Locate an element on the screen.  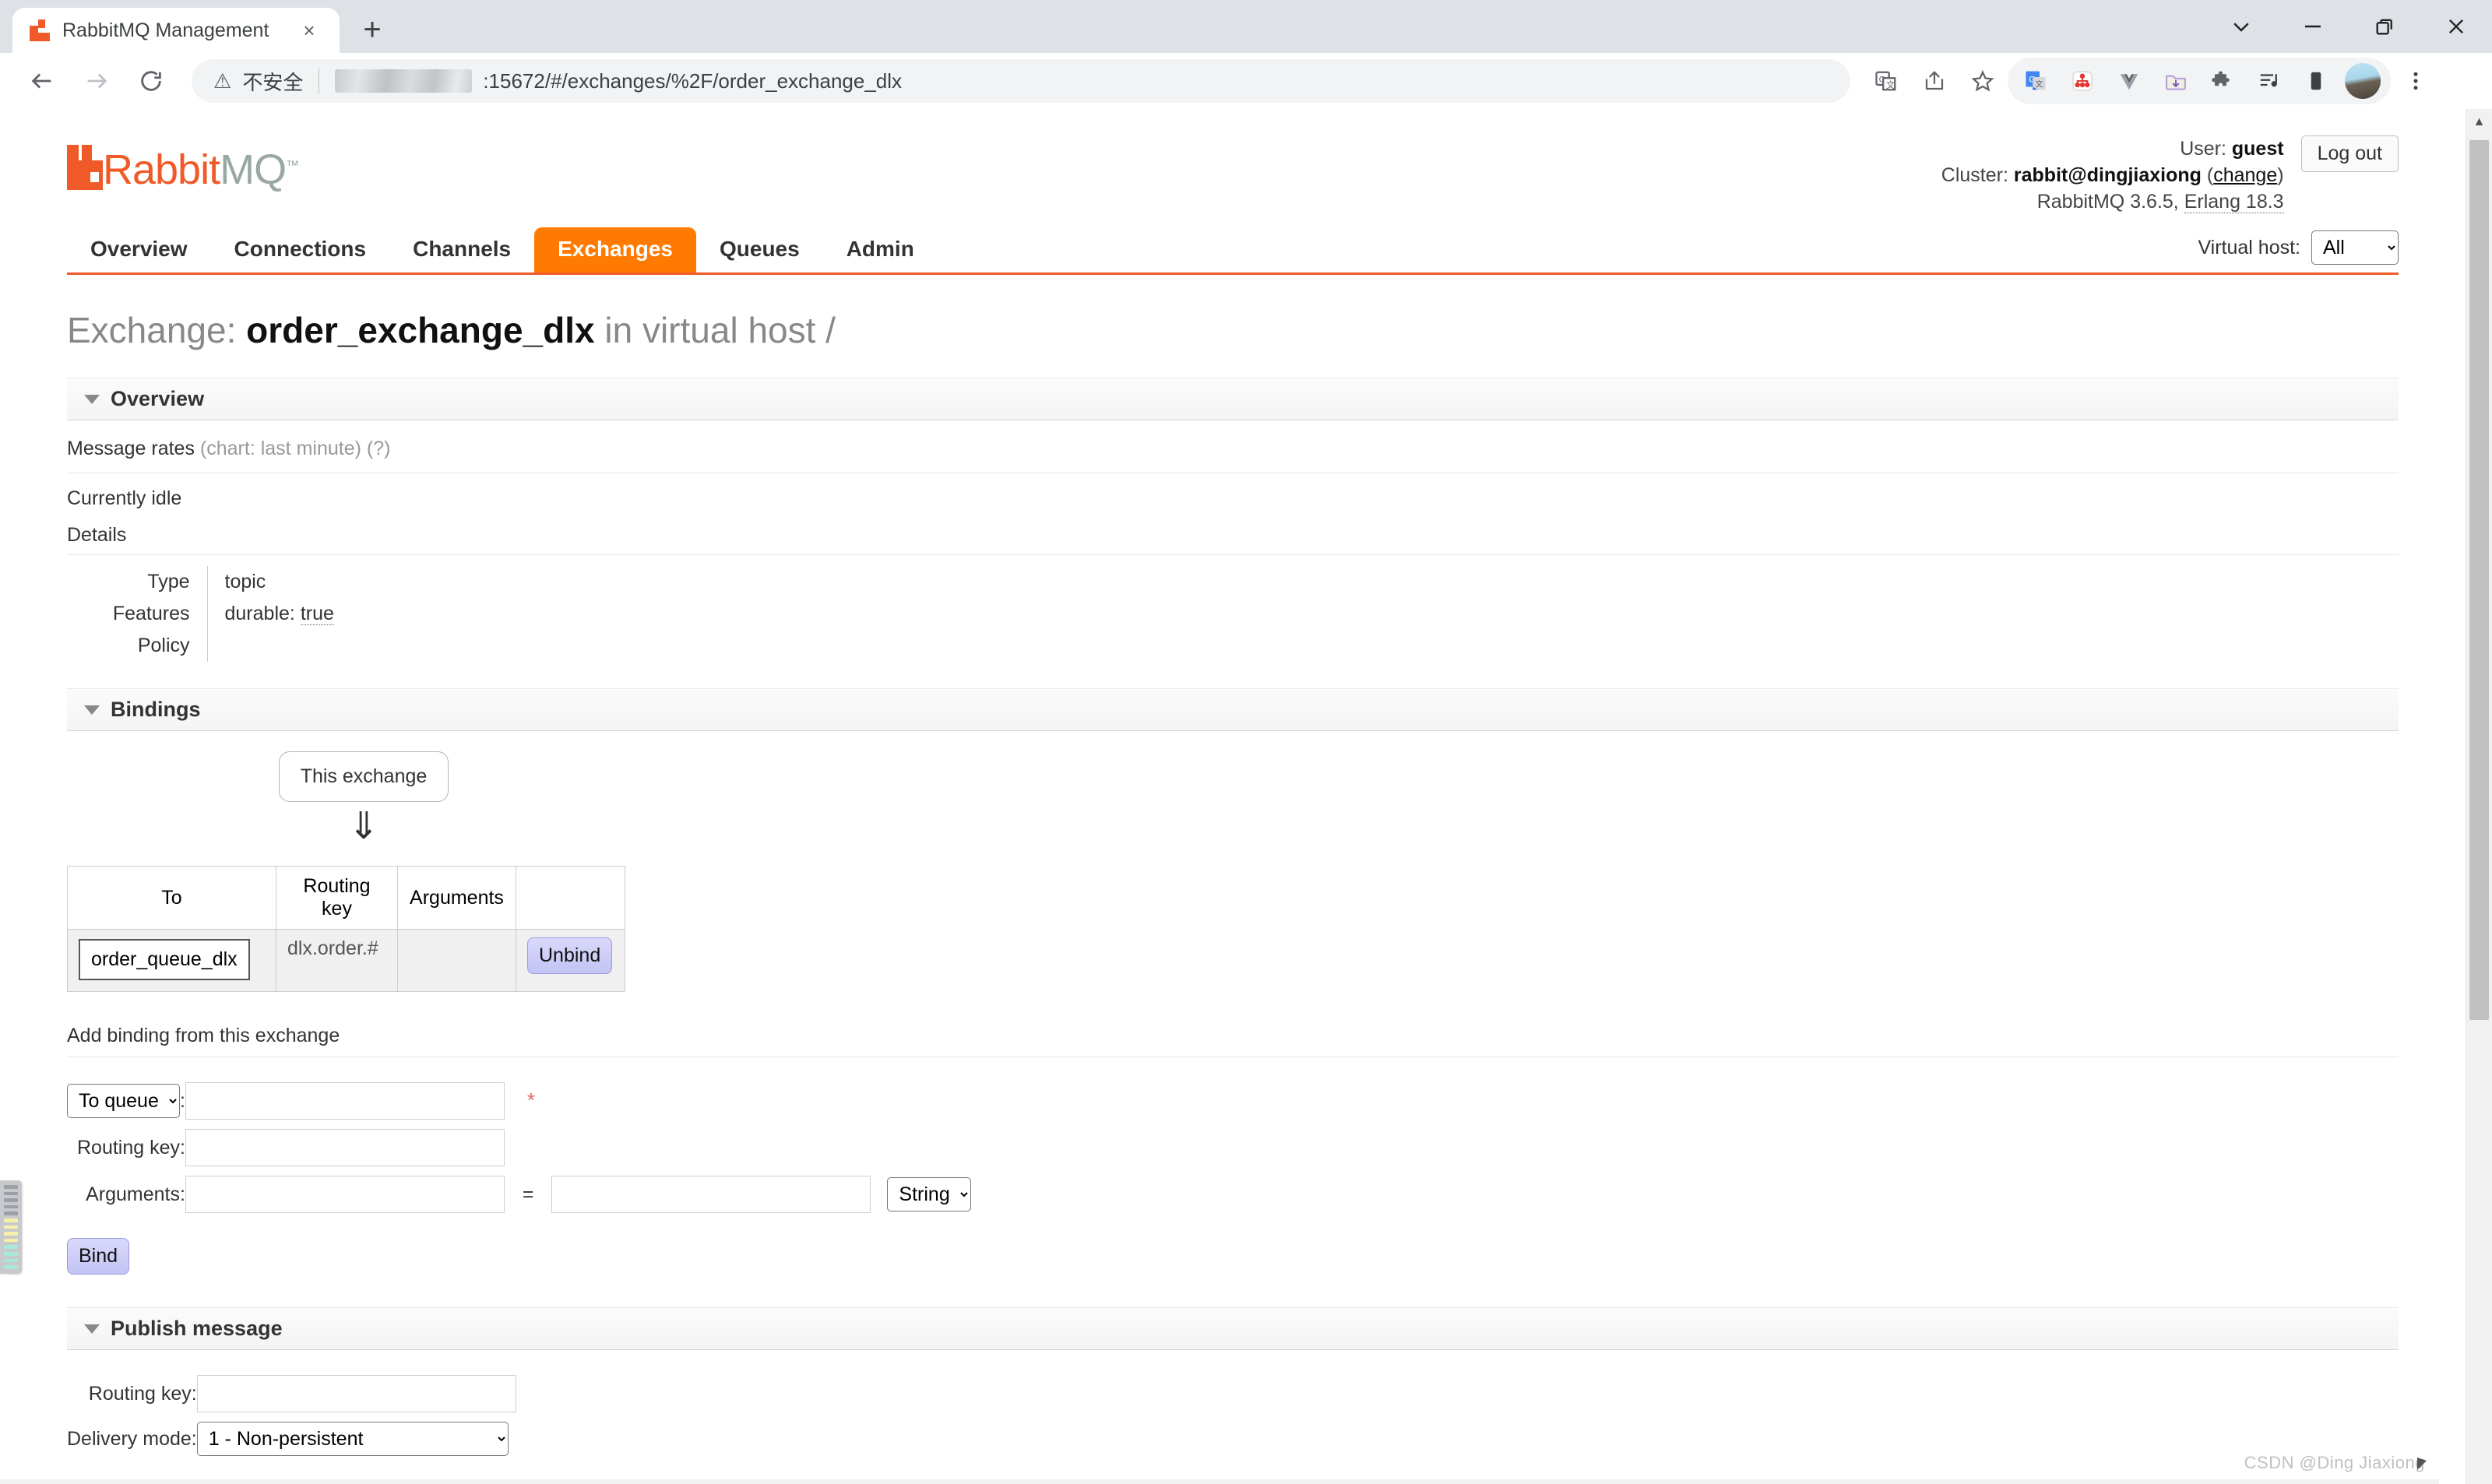
binding-to-cell: order_queue_dlx is located at coordinates (171, 961).